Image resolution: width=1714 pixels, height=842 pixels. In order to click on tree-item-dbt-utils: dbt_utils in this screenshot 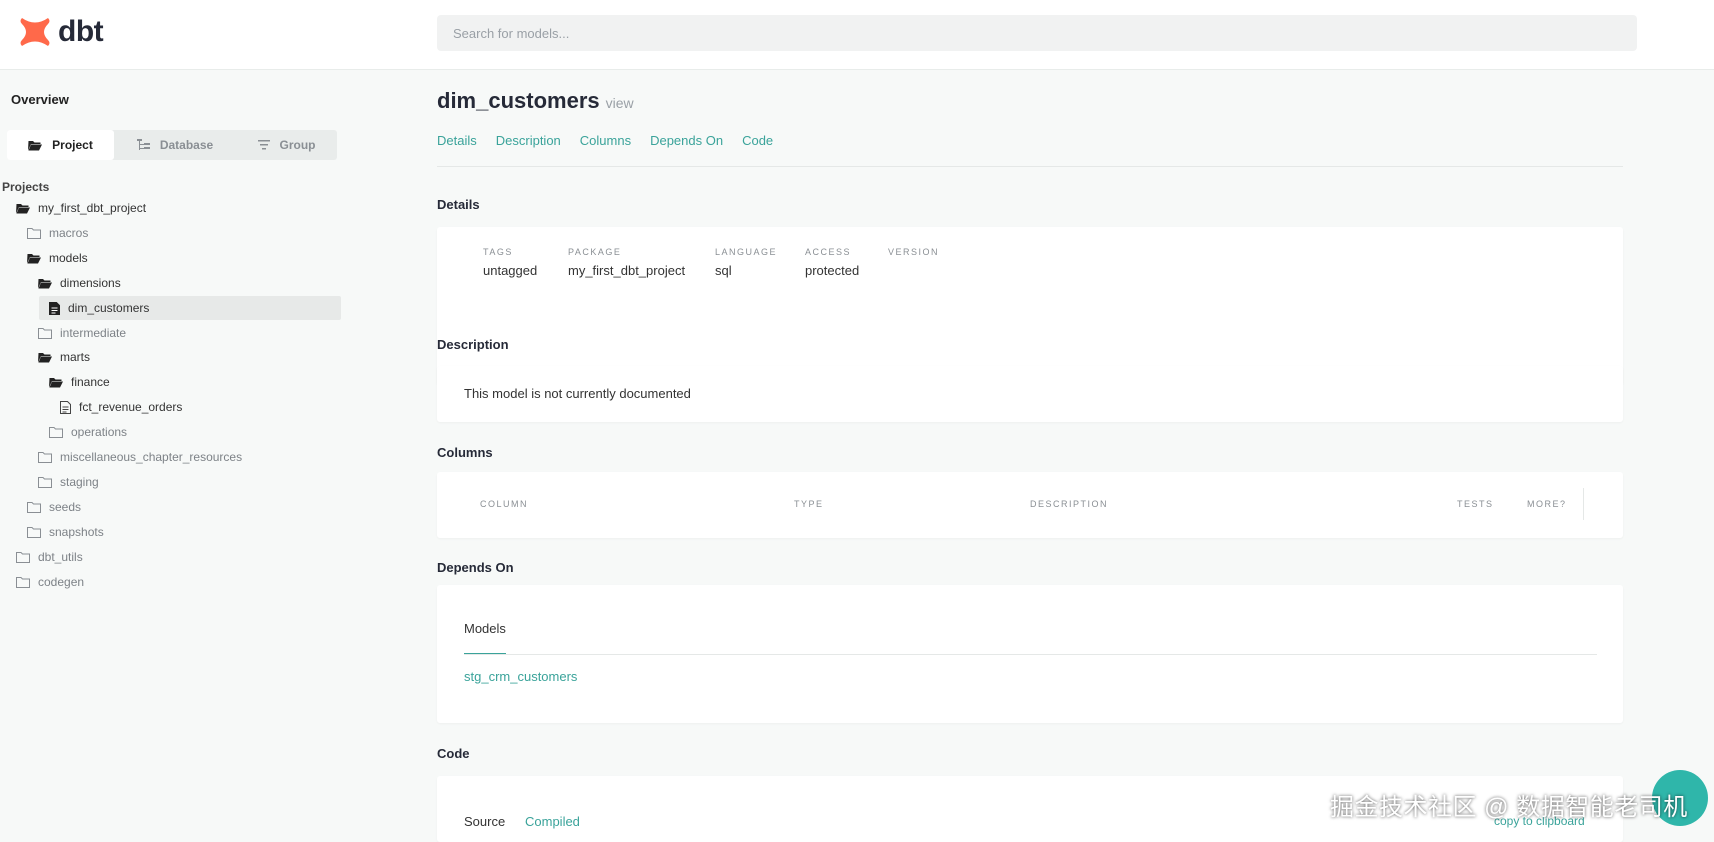, I will do `click(44, 557)`.